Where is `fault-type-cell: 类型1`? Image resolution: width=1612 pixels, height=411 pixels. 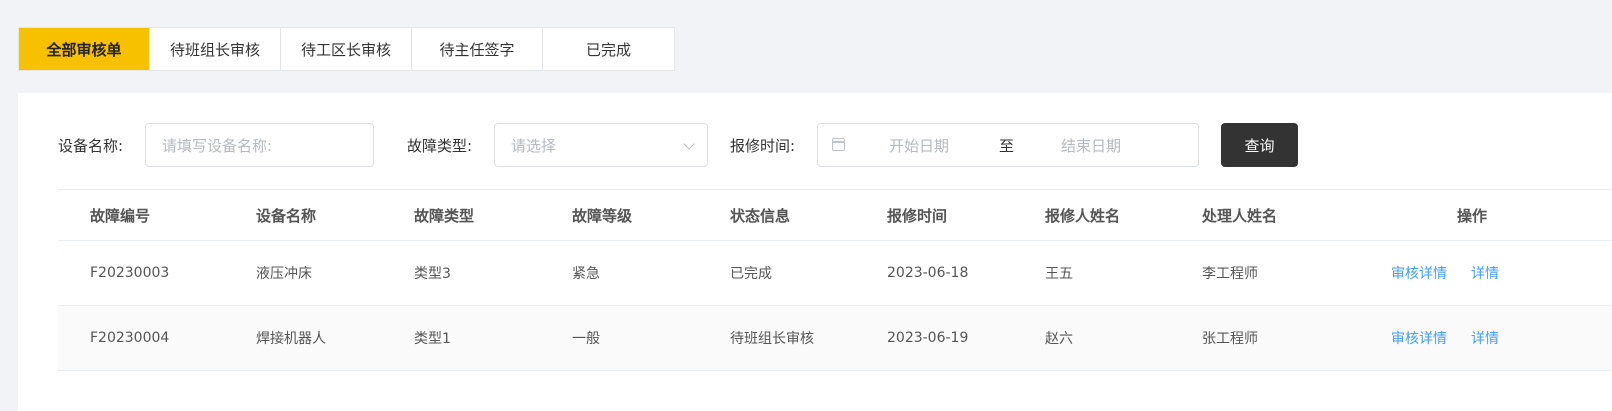 fault-type-cell: 类型1 is located at coordinates (432, 339).